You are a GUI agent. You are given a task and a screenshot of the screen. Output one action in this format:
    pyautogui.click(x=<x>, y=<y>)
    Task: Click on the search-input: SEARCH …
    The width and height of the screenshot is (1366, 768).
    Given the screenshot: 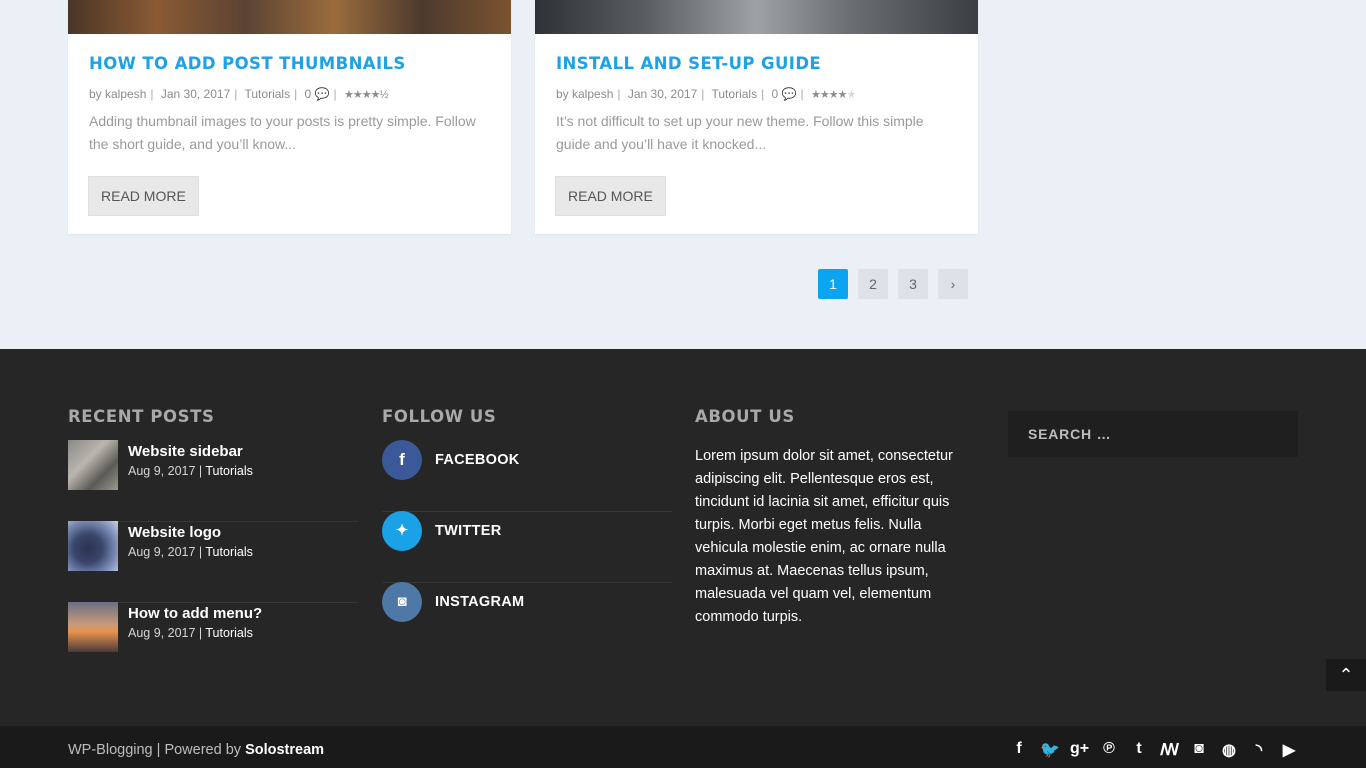 What is the action you would take?
    pyautogui.click(x=1153, y=434)
    